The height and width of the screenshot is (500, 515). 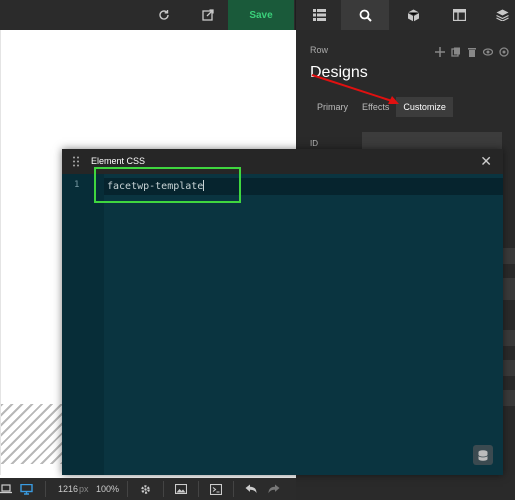 I want to click on refresh-icon, so click(x=164, y=15).